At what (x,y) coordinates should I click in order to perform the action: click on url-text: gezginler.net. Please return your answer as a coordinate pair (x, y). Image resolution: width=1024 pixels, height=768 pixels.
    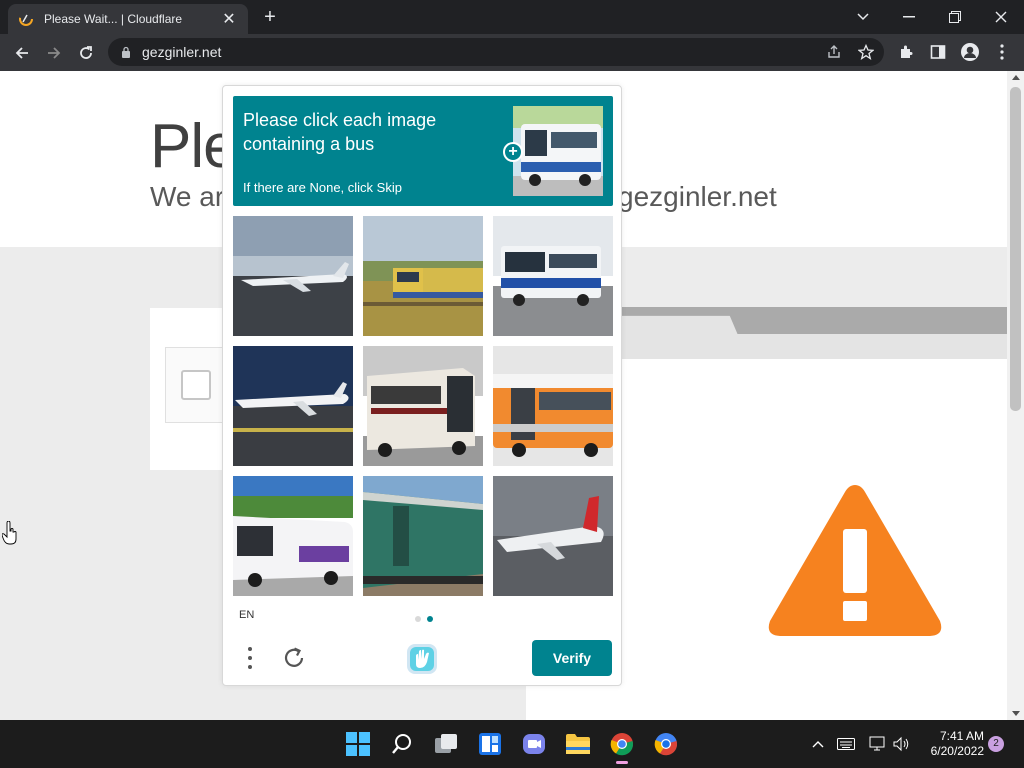
    Looking at the image, I should click on (182, 52).